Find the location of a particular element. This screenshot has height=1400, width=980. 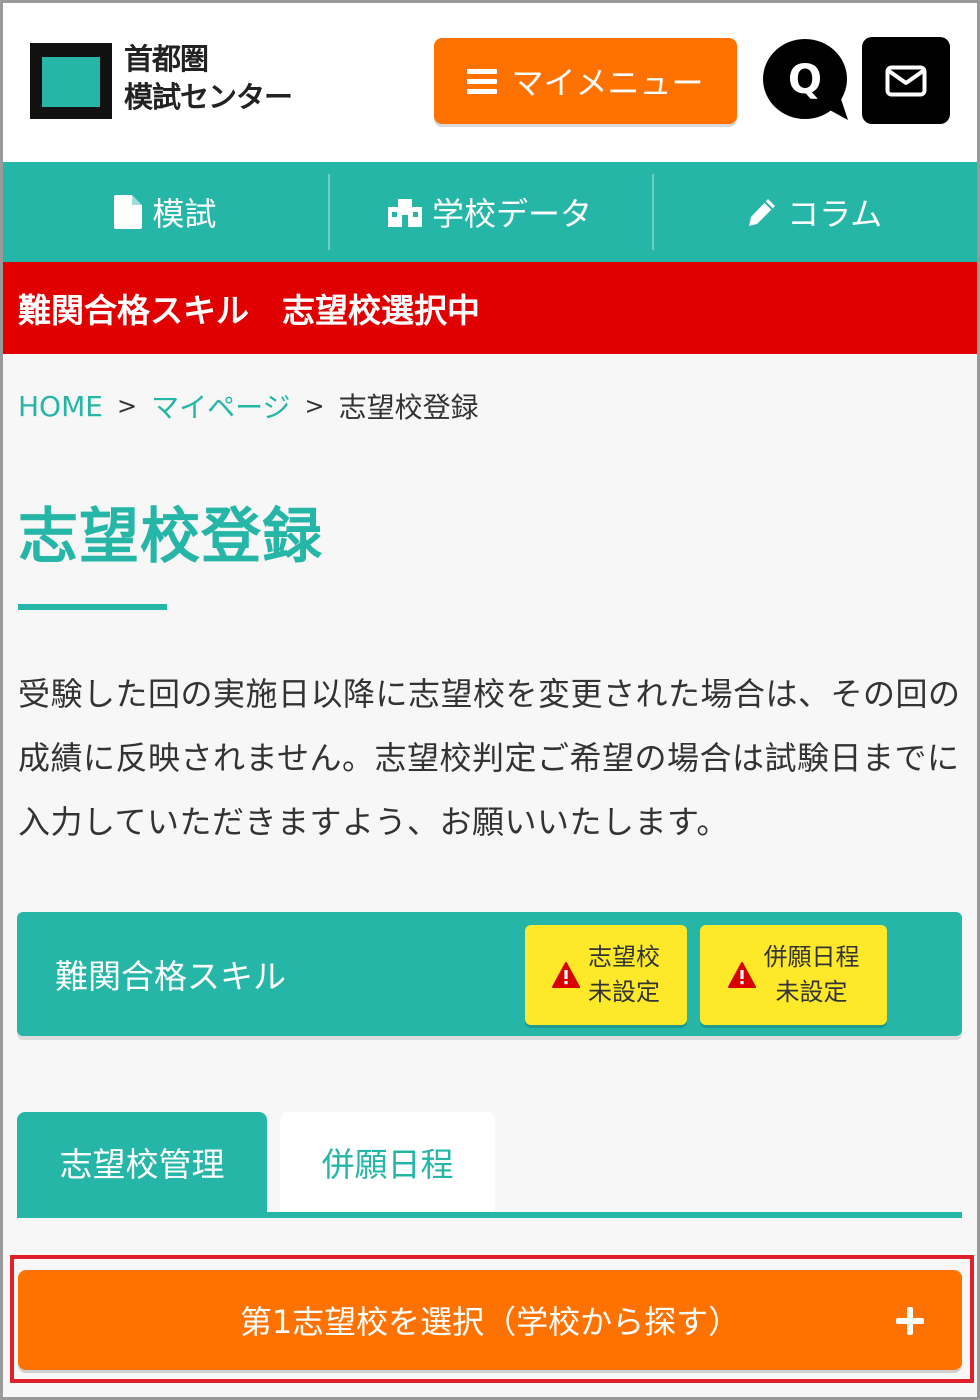

breadcrumb-current: 志望校登録 is located at coordinates (408, 407).